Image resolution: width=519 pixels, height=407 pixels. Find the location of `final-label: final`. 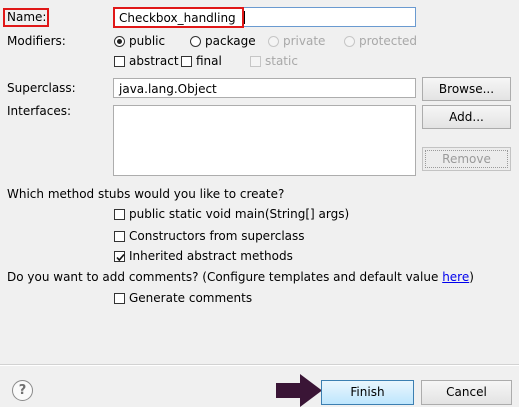

final-label: final is located at coordinates (209, 61).